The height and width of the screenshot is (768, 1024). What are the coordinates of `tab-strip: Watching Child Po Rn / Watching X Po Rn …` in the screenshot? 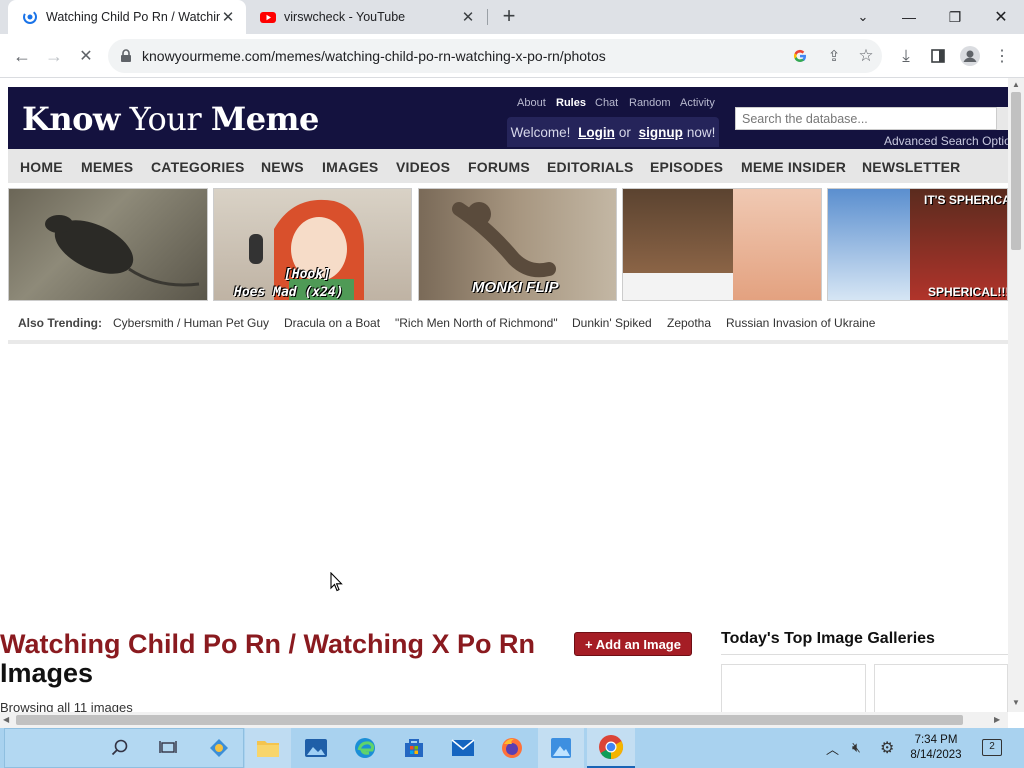 It's located at (512, 17).